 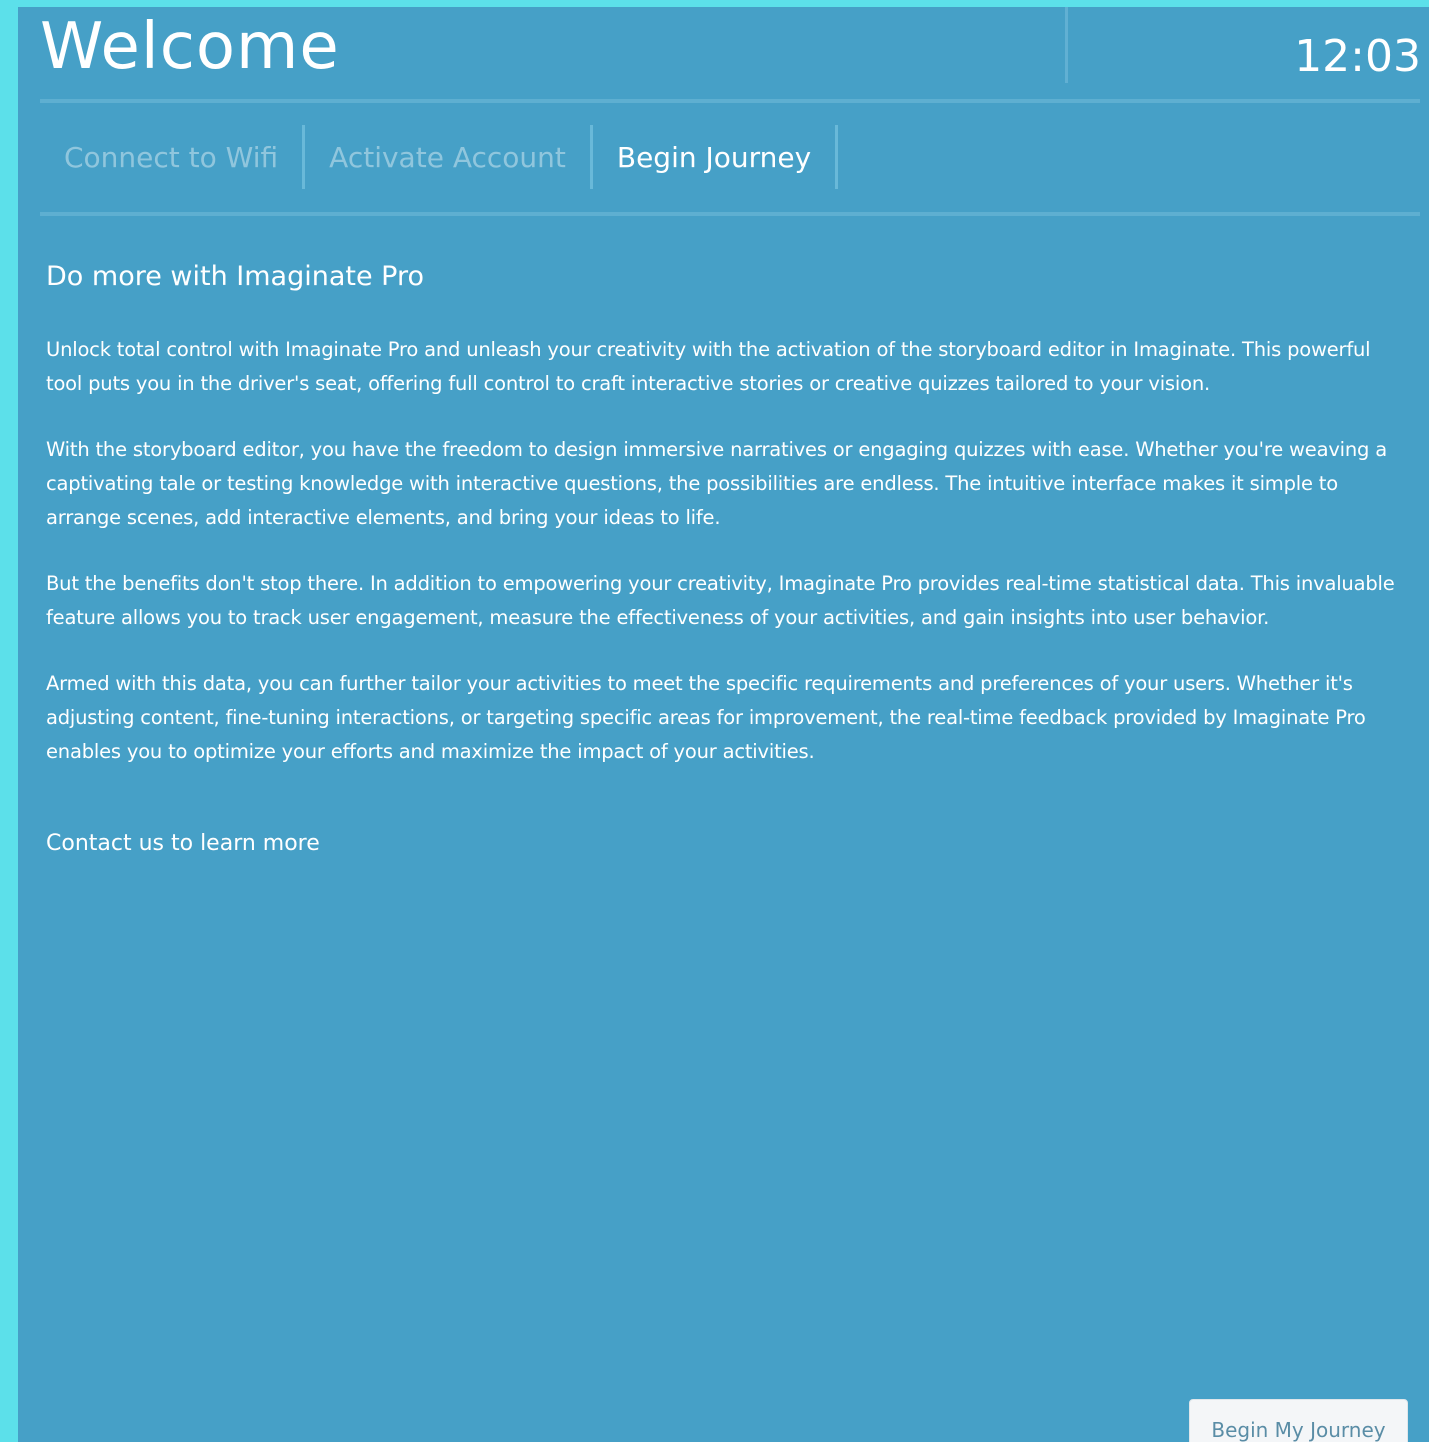 I want to click on tab-connect-to-wifi: Connect to Wifi, so click(x=173, y=157).